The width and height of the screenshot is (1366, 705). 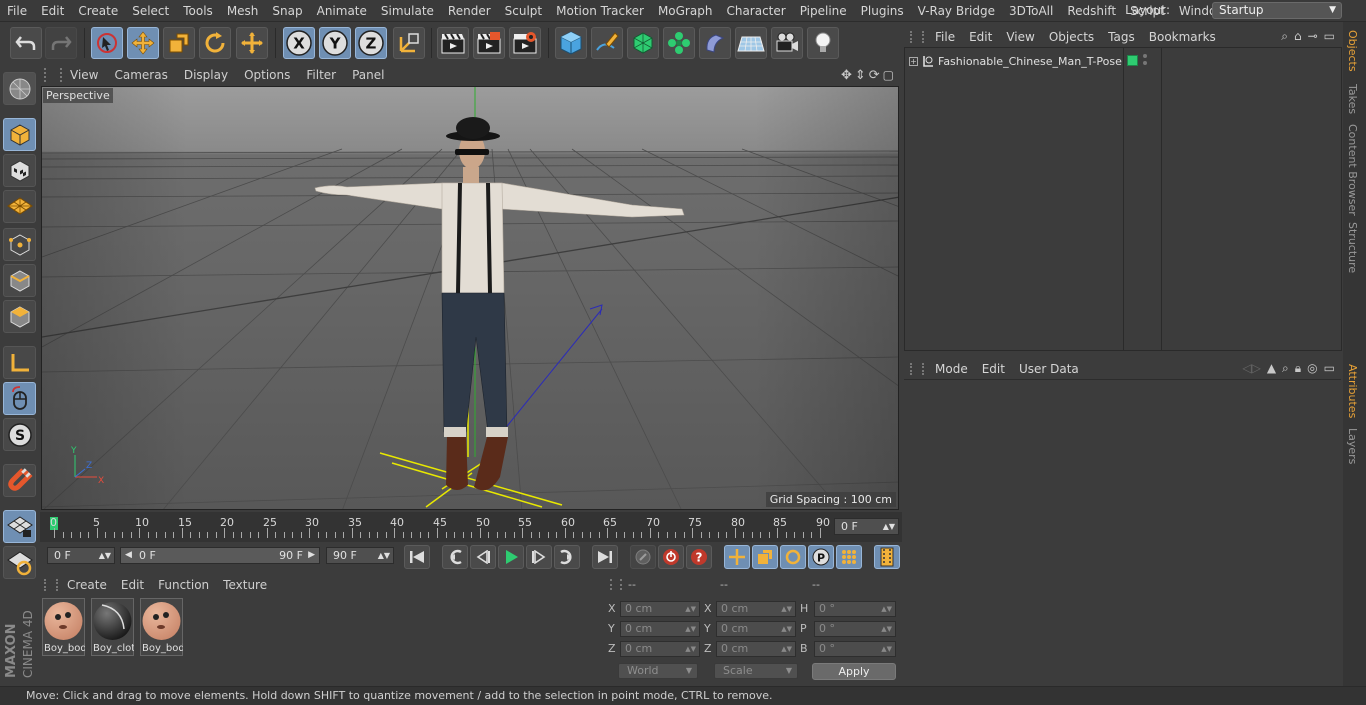 I want to click on rotate-tool-button, so click(x=215, y=43).